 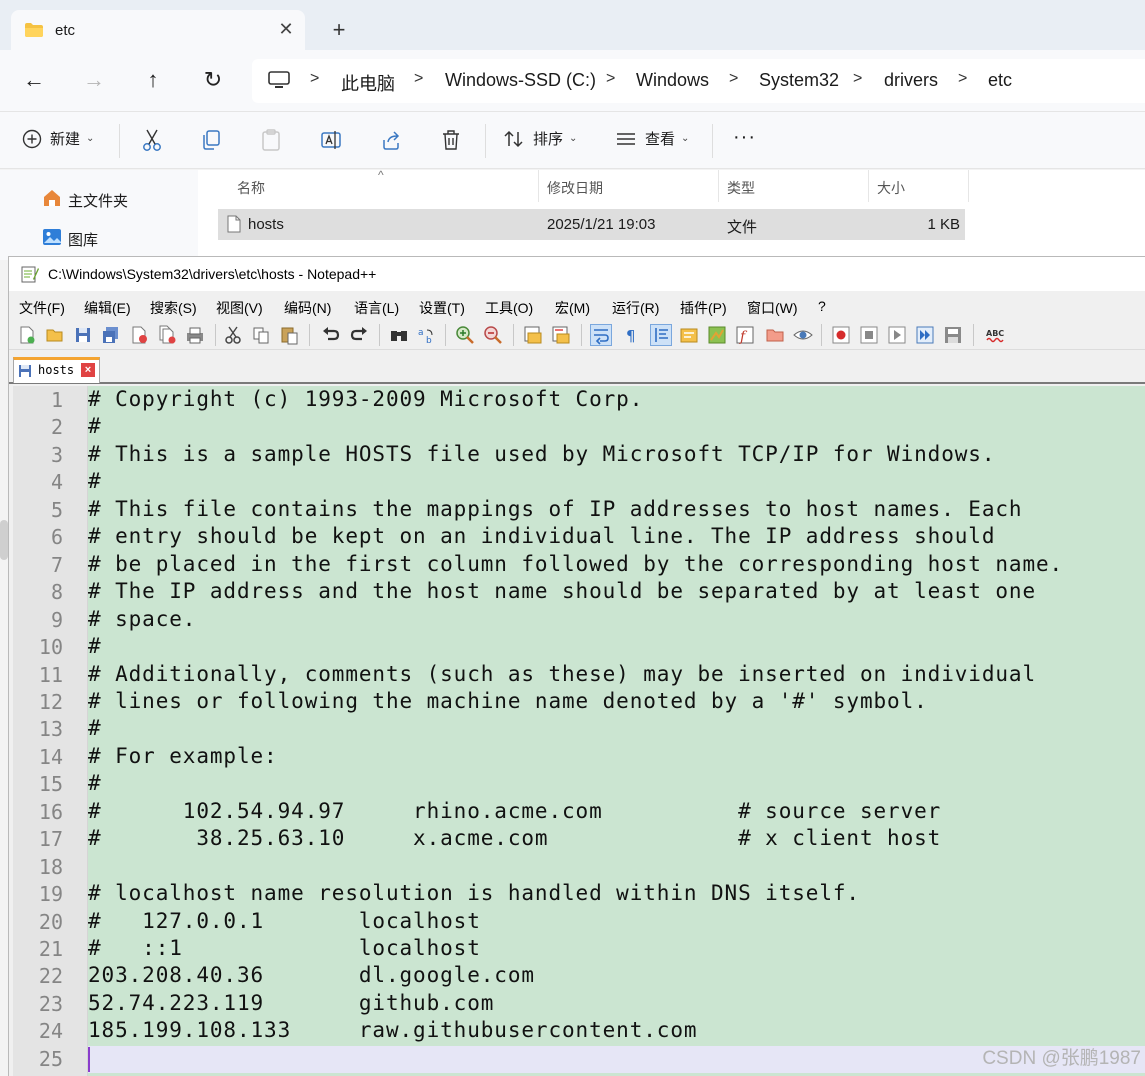 I want to click on find-icon, so click(x=399, y=335).